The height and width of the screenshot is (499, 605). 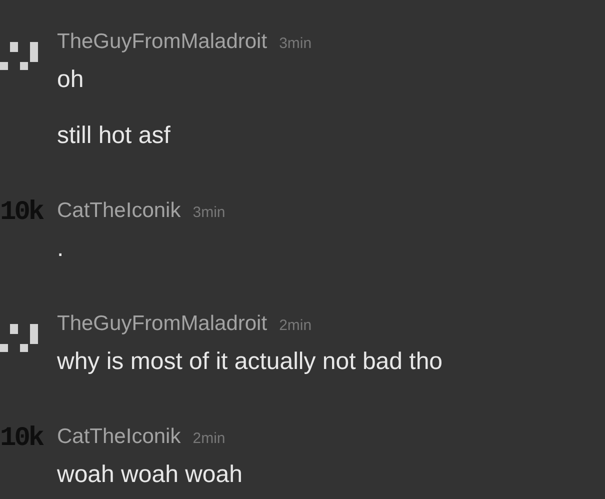 I want to click on message-text: still hot asf, so click(x=114, y=136).